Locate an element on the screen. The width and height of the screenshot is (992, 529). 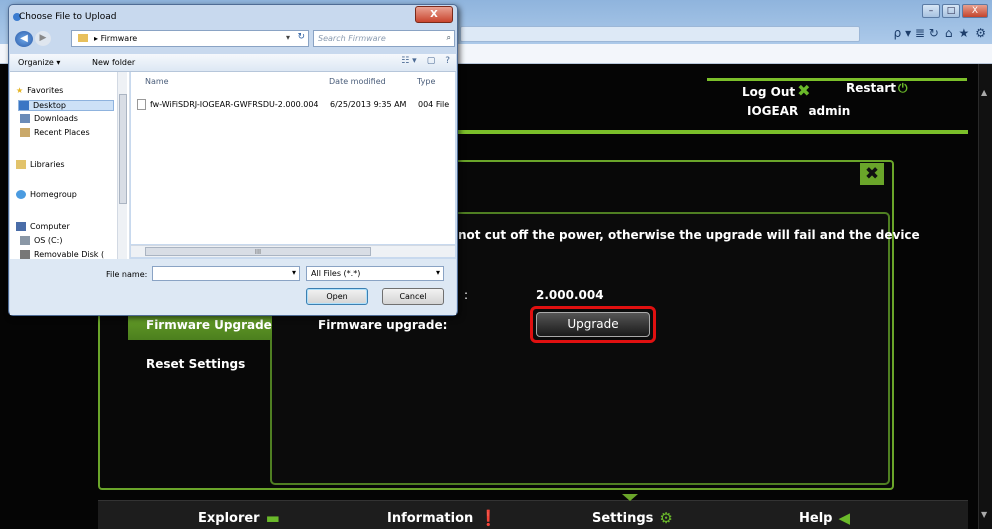
nav-libraries: Libraries is located at coordinates (40, 164).